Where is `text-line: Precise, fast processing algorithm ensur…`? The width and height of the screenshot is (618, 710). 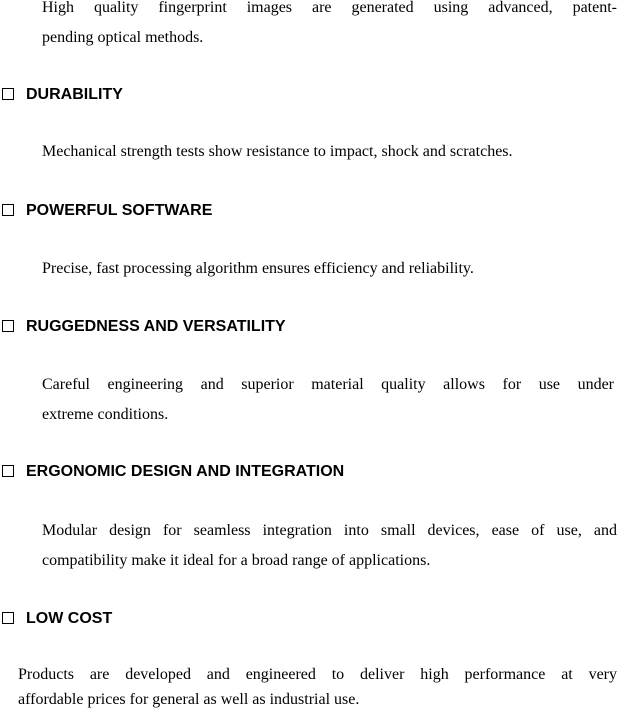
text-line: Precise, fast processing algorithm ensur… is located at coordinates (258, 268).